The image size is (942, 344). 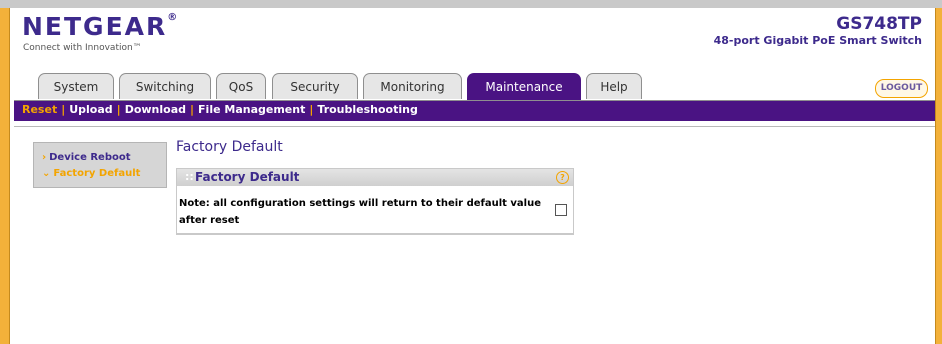 I want to click on subnav-file-management: File Management, so click(x=251, y=109).